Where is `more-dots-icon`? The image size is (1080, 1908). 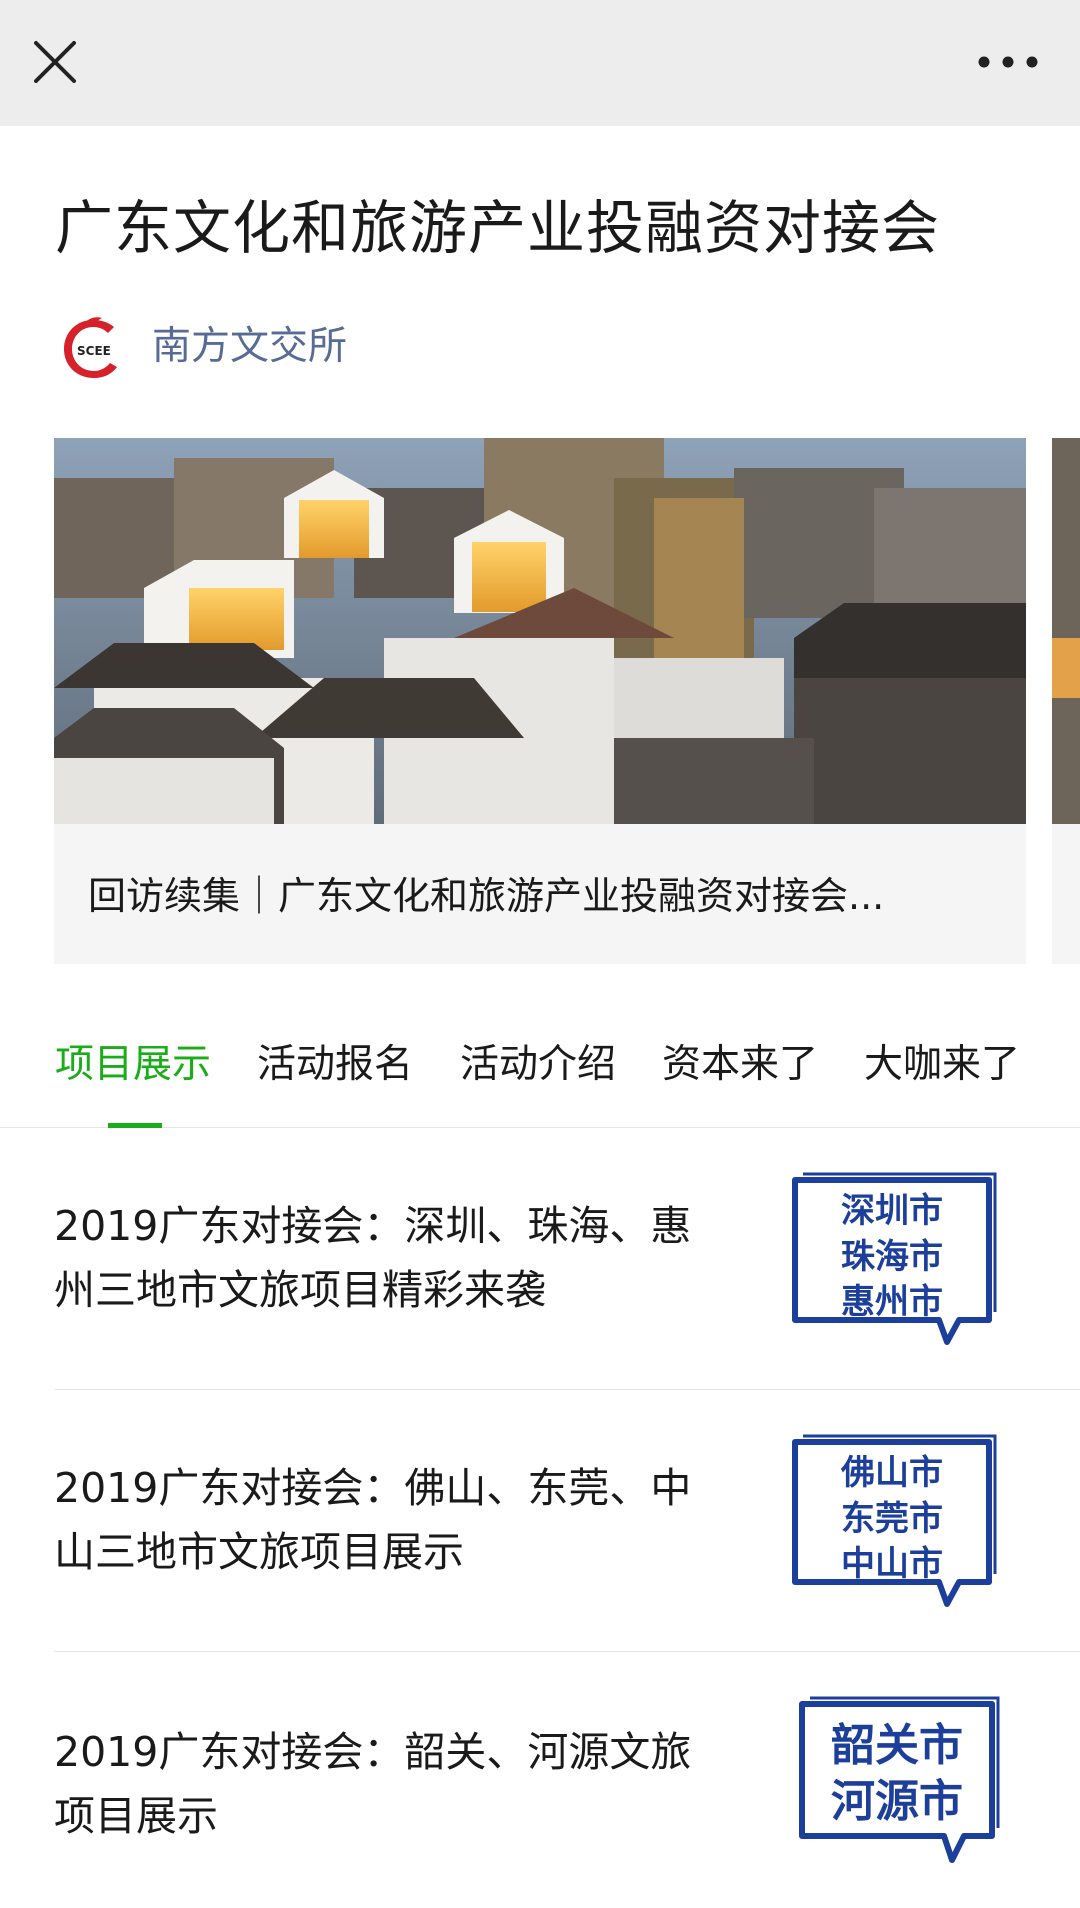
more-dots-icon is located at coordinates (1008, 62).